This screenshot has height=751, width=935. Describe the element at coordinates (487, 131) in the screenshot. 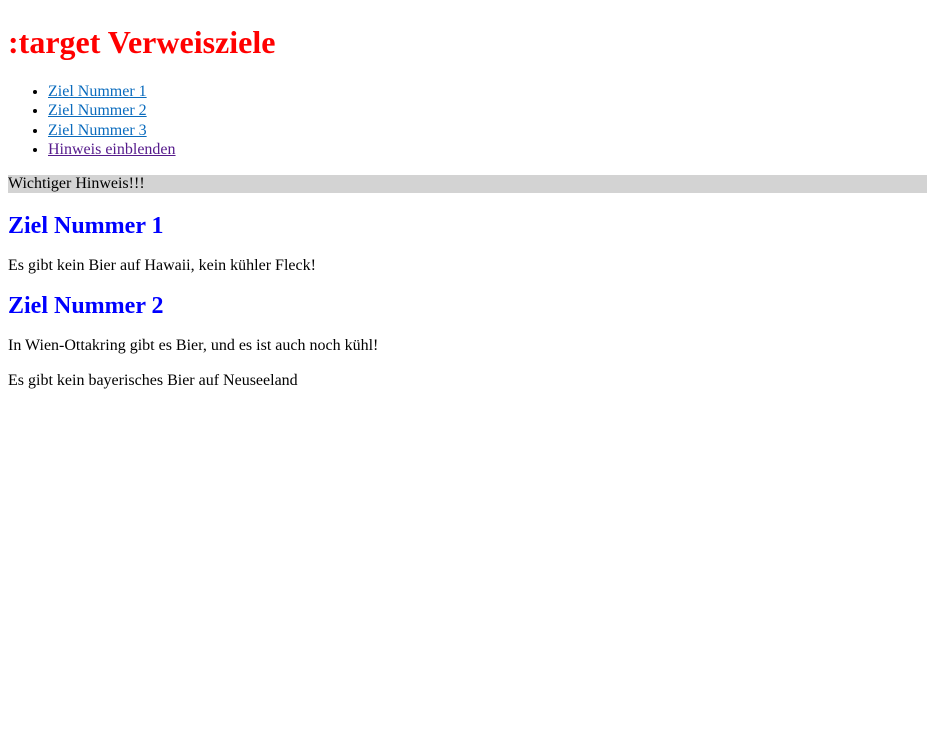

I see `list-item: Ziel Nummer 3` at that location.